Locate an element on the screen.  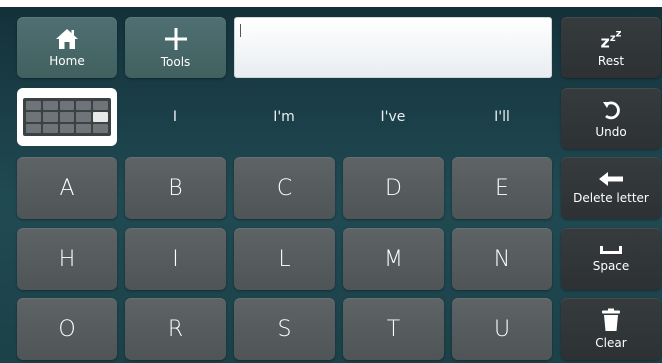
keyboard-layout-button is located at coordinates (67, 117).